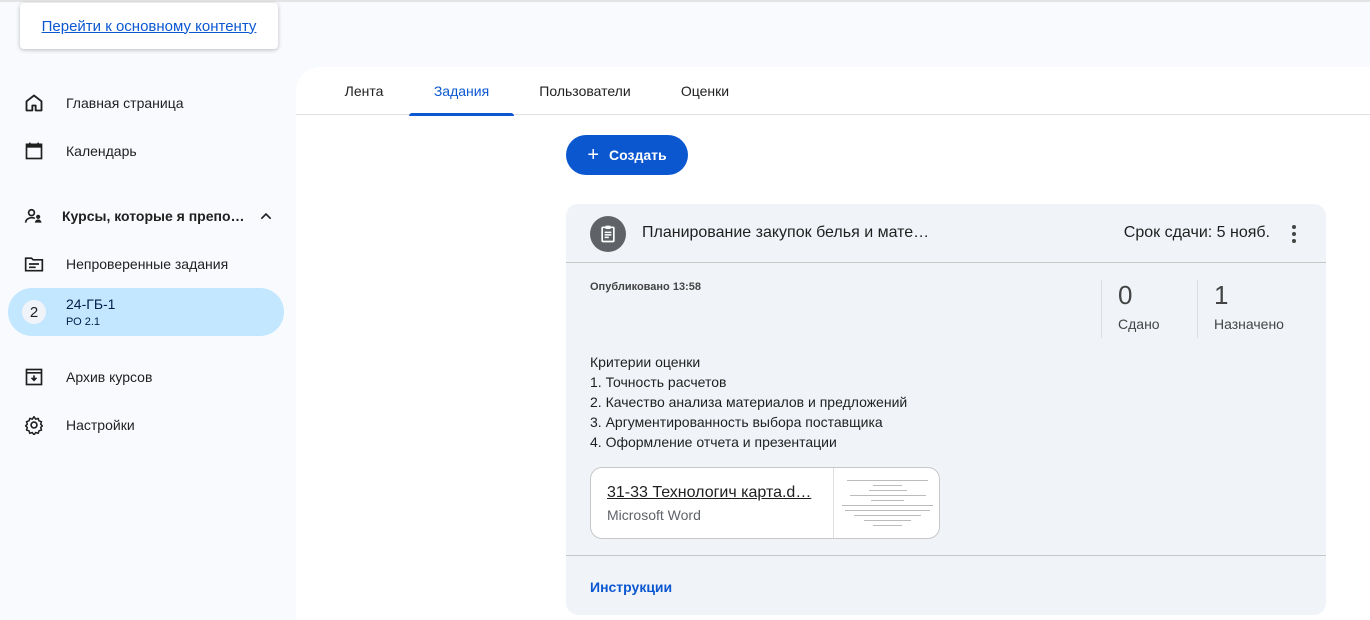 Image resolution: width=1370 pixels, height=620 pixels. I want to click on tab-grades: Оценки, so click(705, 91).